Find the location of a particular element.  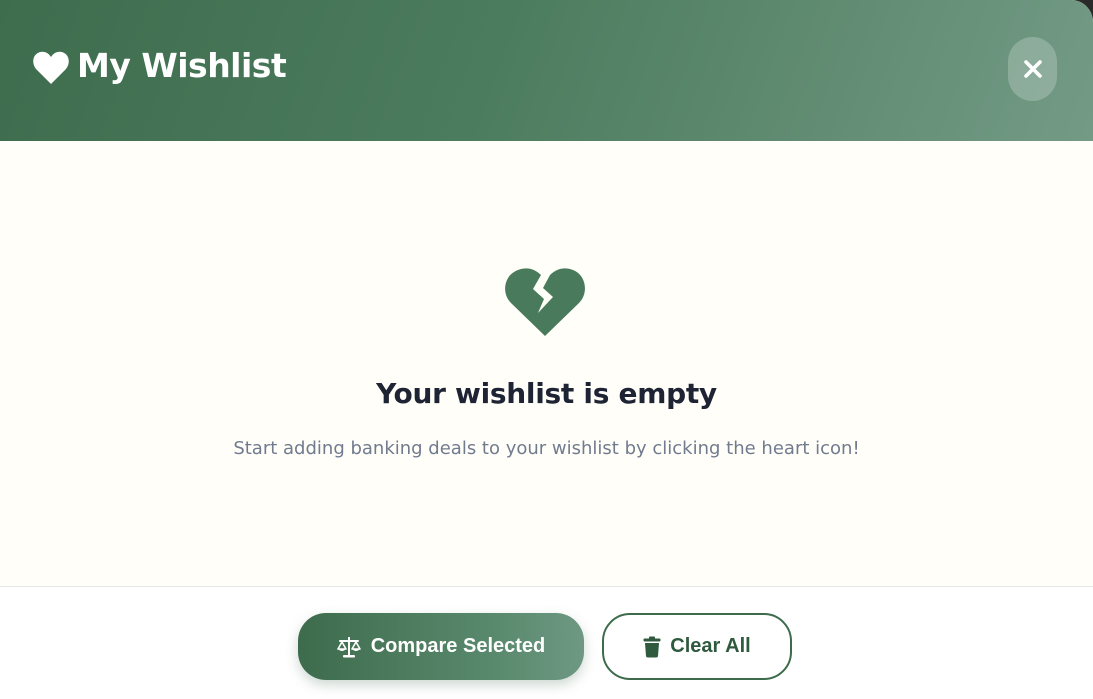

clear-all-label: Clear All is located at coordinates (710, 646).